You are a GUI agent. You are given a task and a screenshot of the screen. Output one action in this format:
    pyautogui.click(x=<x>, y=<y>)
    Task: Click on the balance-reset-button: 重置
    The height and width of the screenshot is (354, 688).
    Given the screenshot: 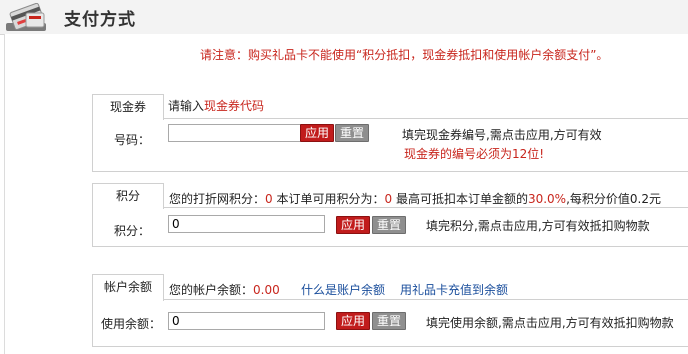 What is the action you would take?
    pyautogui.click(x=389, y=321)
    